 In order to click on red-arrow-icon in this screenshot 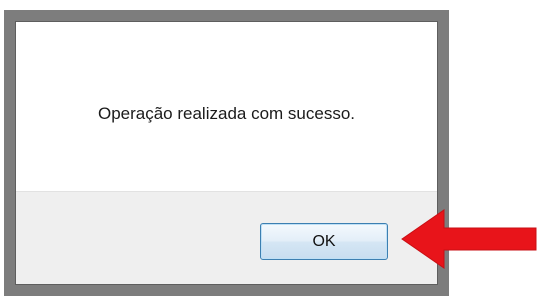, I will do `click(469, 239)`.